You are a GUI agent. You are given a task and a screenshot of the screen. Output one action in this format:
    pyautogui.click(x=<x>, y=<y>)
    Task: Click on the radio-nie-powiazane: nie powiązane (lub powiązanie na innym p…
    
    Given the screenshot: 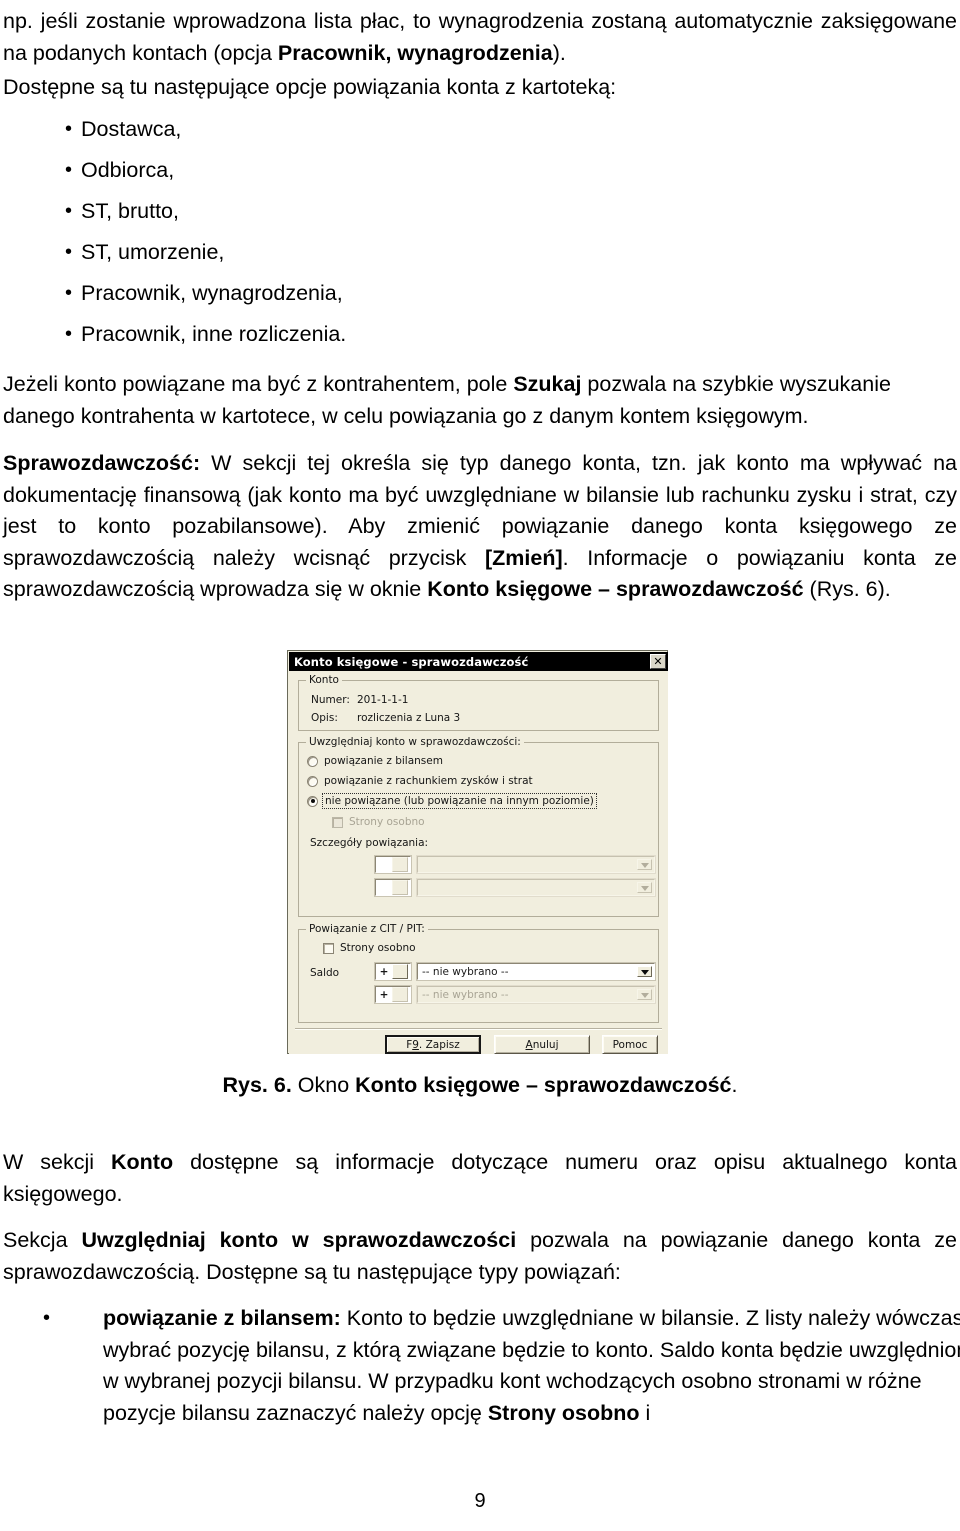 What is the action you would take?
    pyautogui.click(x=452, y=801)
    